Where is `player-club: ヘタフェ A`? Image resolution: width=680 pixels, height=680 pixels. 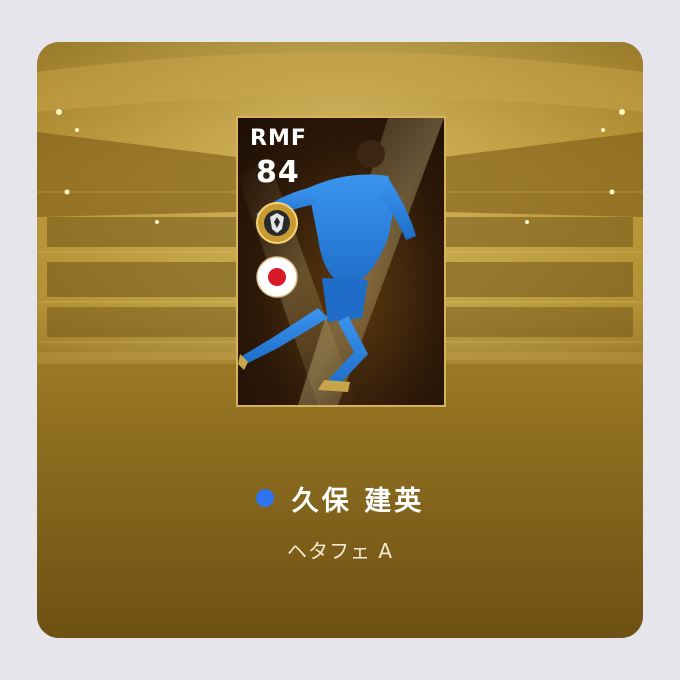
player-club: ヘタフェ A is located at coordinates (340, 551).